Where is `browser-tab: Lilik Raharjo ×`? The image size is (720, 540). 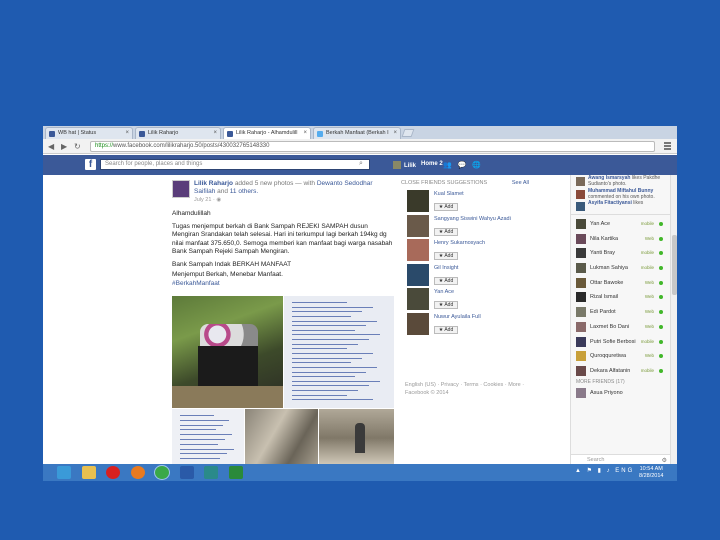 browser-tab: Lilik Raharjo × is located at coordinates (178, 133).